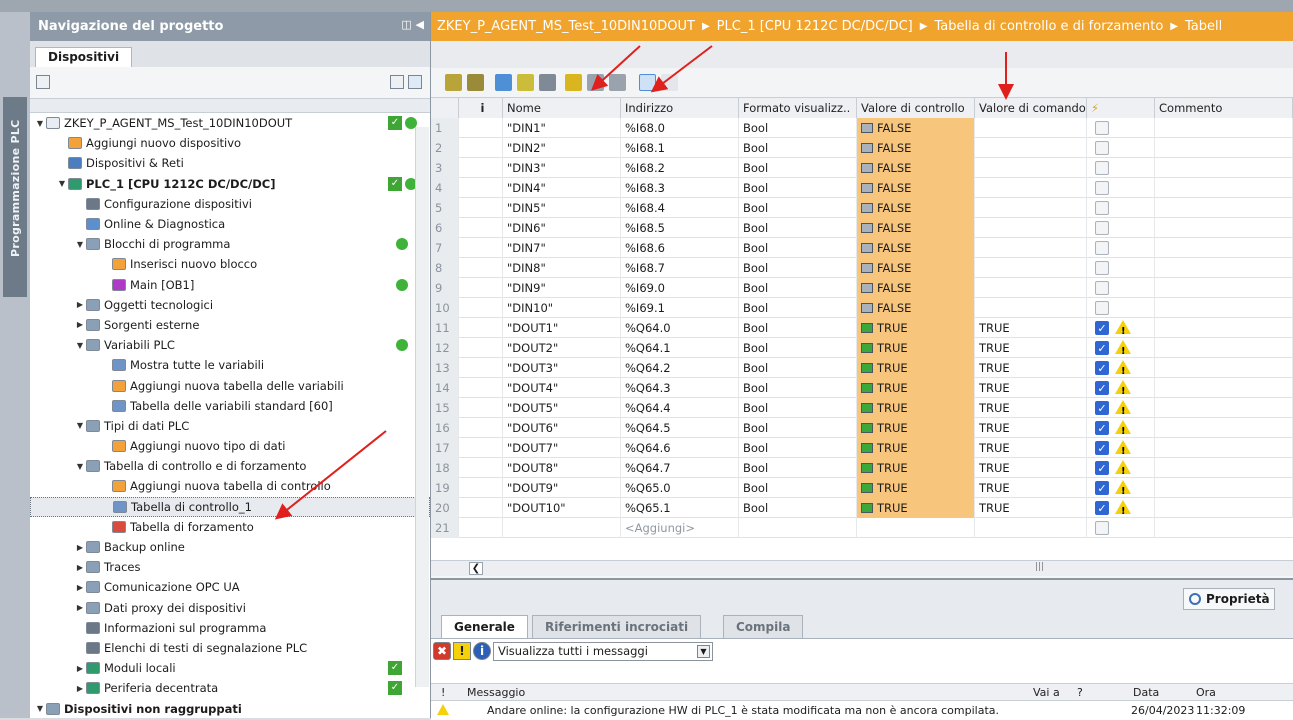  What do you see at coordinates (422, 407) in the screenshot?
I see `navigator-scrollbar` at bounding box center [422, 407].